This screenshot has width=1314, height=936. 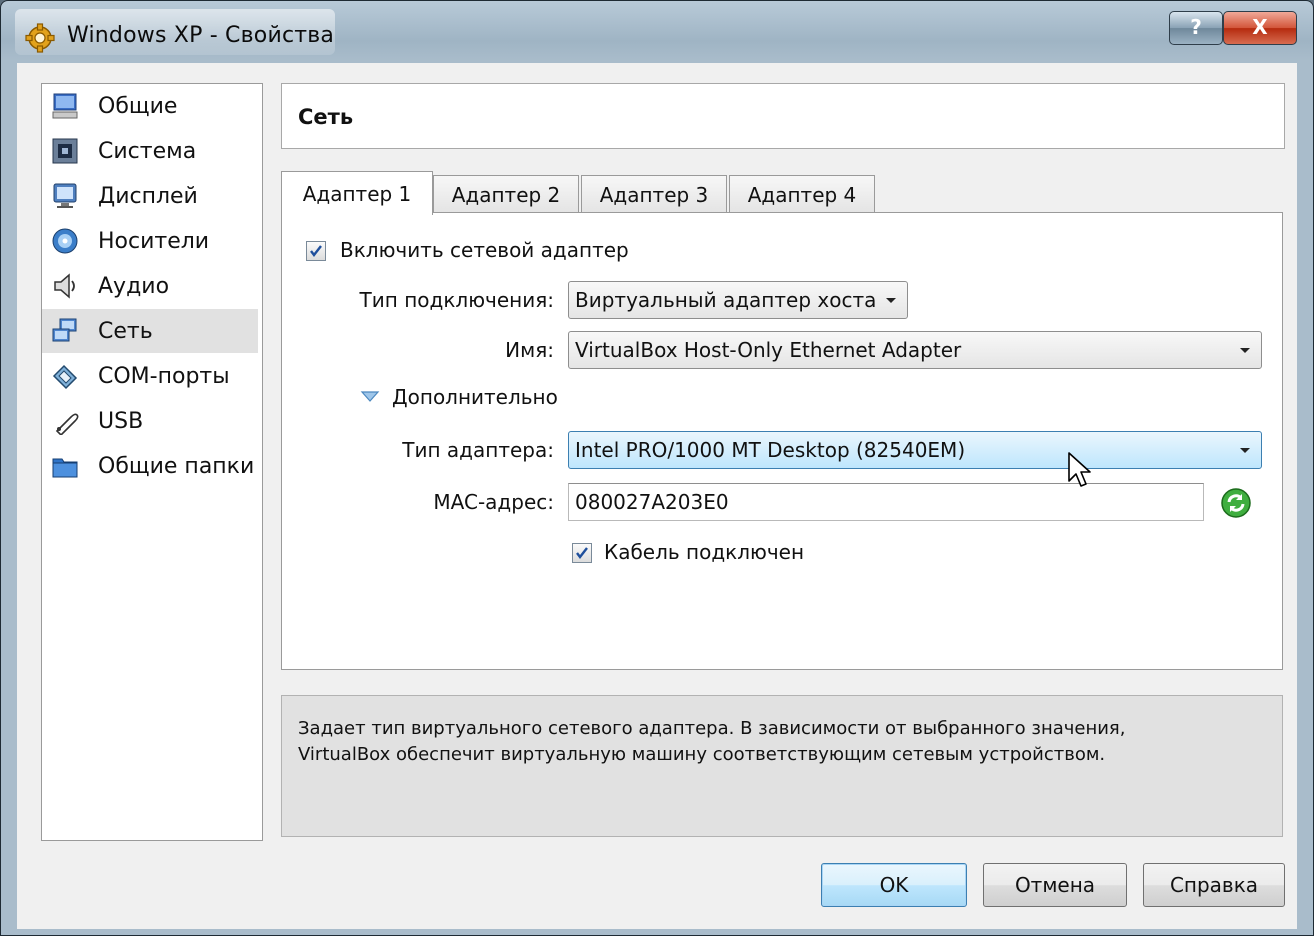 What do you see at coordinates (201, 35) in the screenshot?
I see `window-title: Windows XP - Свойства` at bounding box center [201, 35].